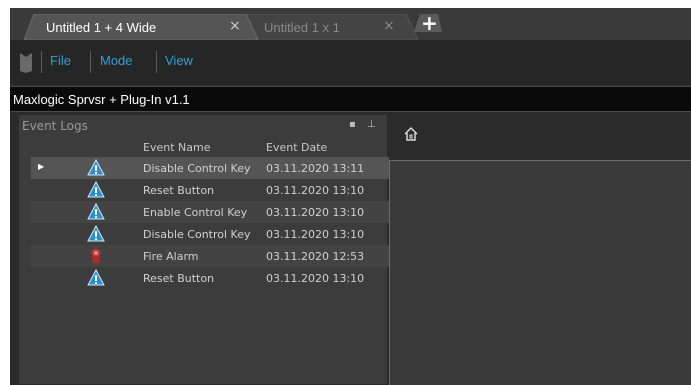 The width and height of the screenshot is (691, 385). Describe the element at coordinates (210, 256) in the screenshot. I see `table-row: Fire Alarm 03.11.2020 12:53` at that location.